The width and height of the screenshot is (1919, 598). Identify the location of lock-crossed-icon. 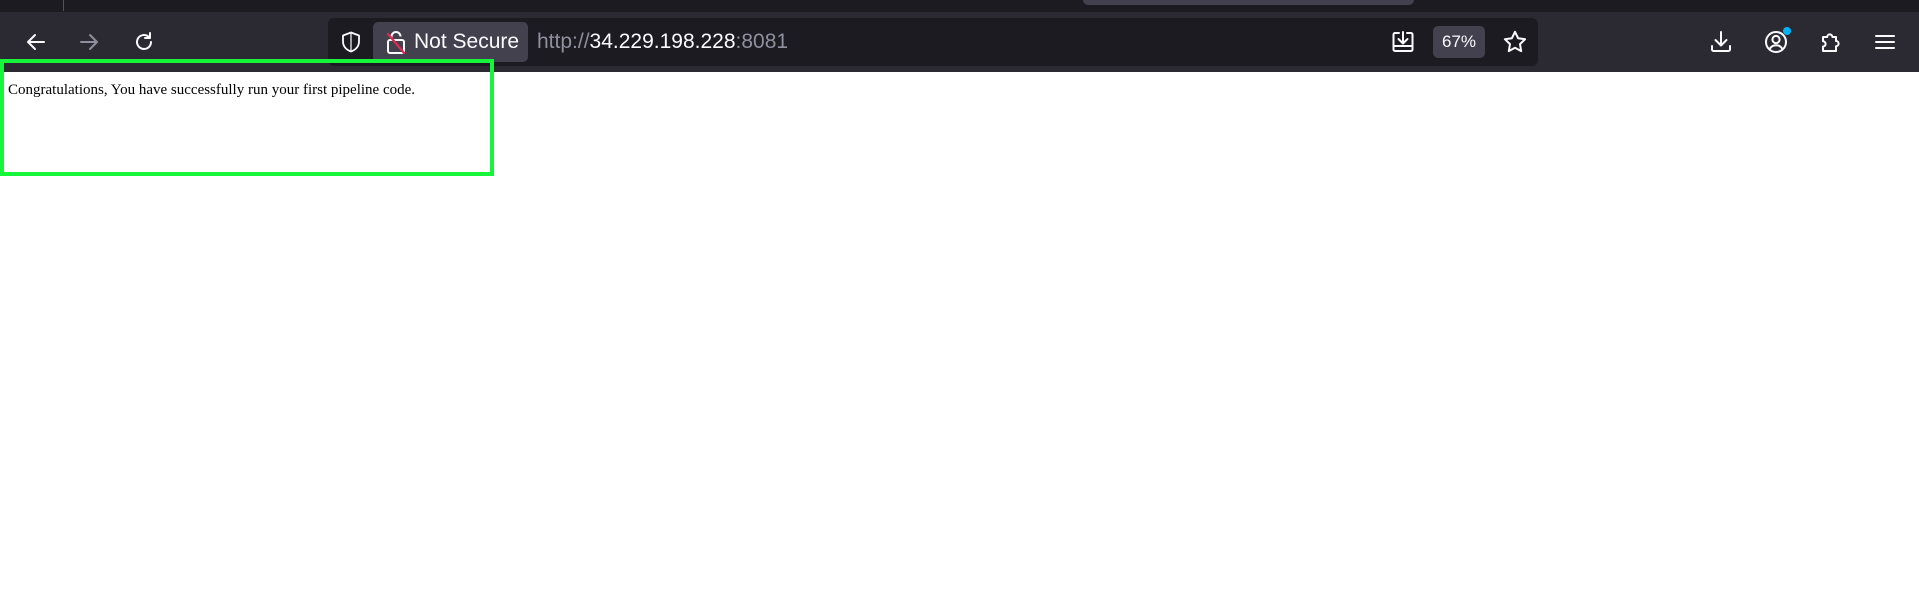
(396, 43).